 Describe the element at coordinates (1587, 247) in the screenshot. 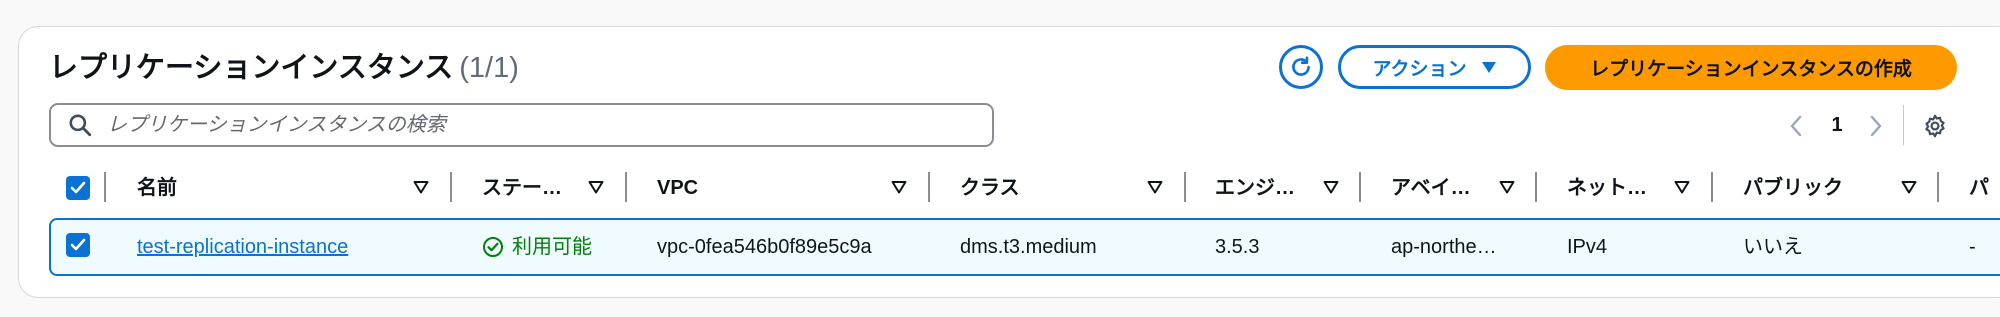

I see `network-type-cell: IPv4` at that location.